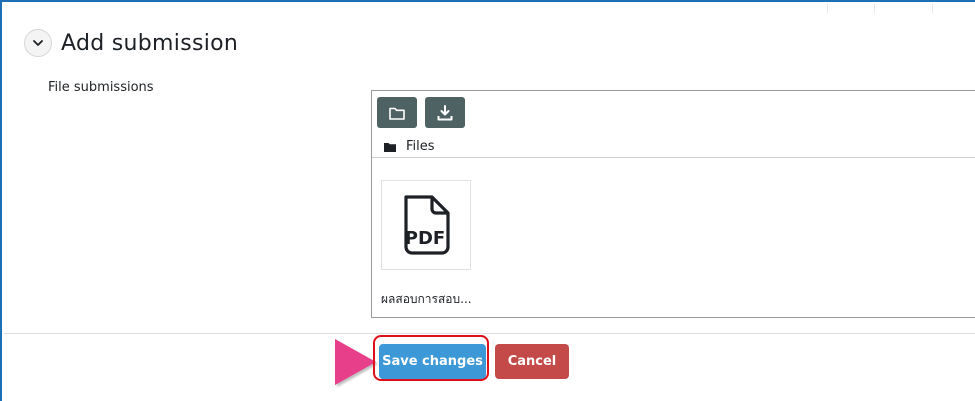 This screenshot has height=401, width=975. I want to click on download-icon, so click(445, 113).